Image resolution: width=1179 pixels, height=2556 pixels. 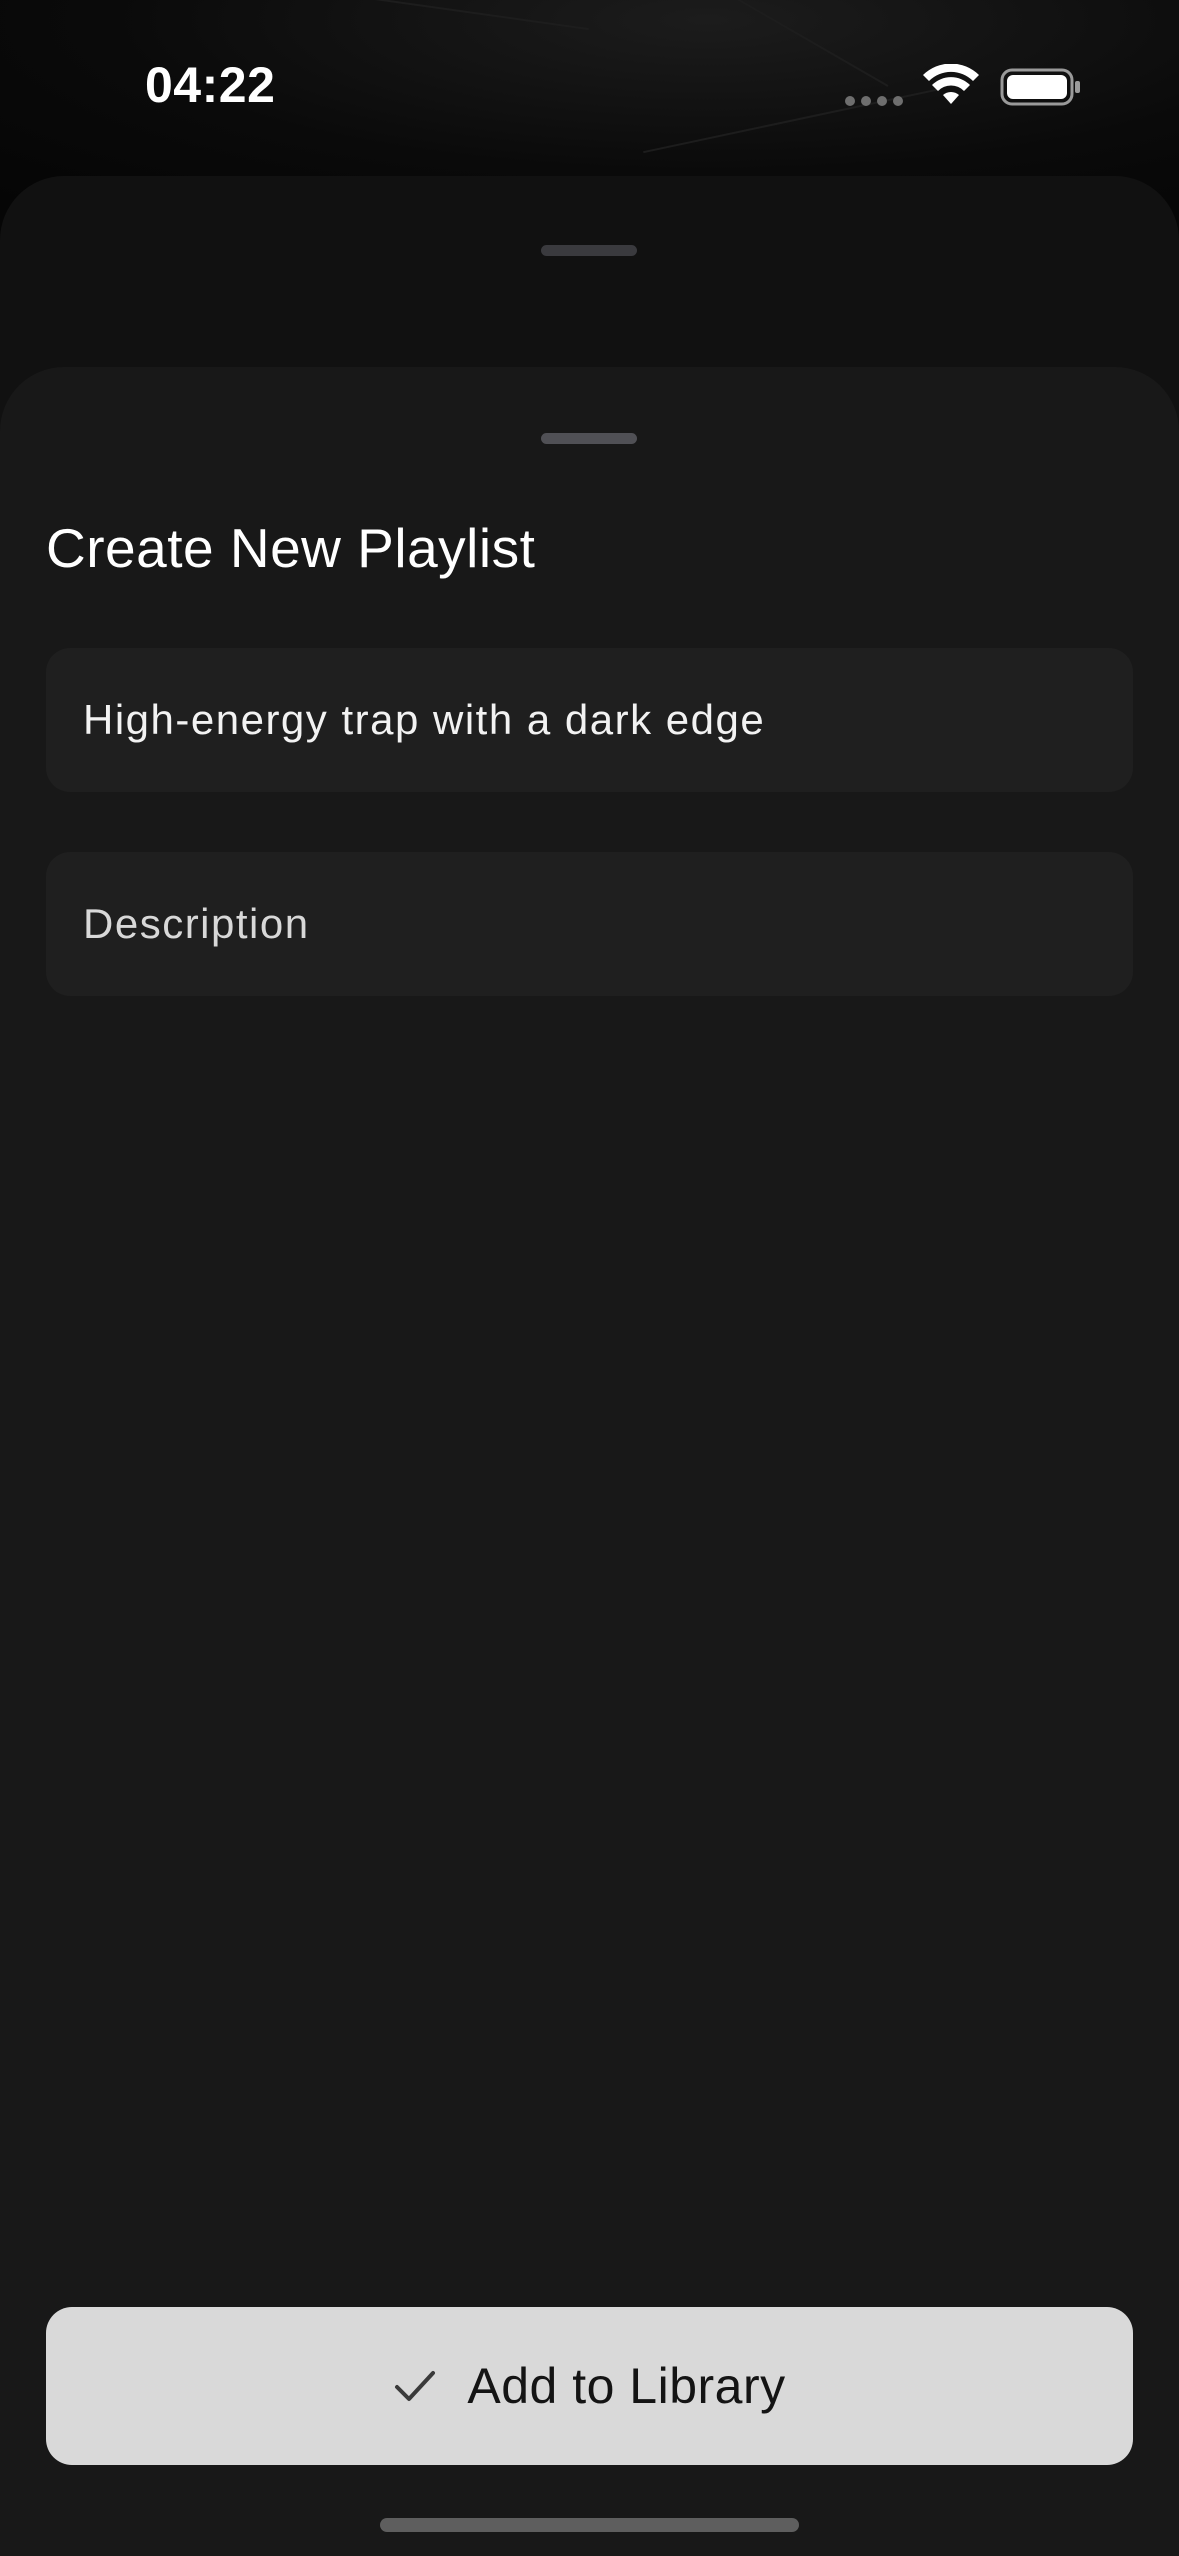 I want to click on description-placeholder: Description, so click(x=196, y=923).